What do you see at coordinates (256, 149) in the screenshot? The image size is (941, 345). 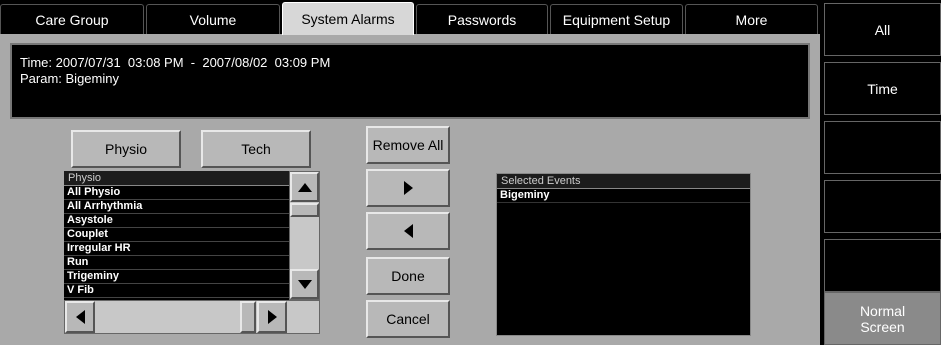 I see `tech-button: Tech` at bounding box center [256, 149].